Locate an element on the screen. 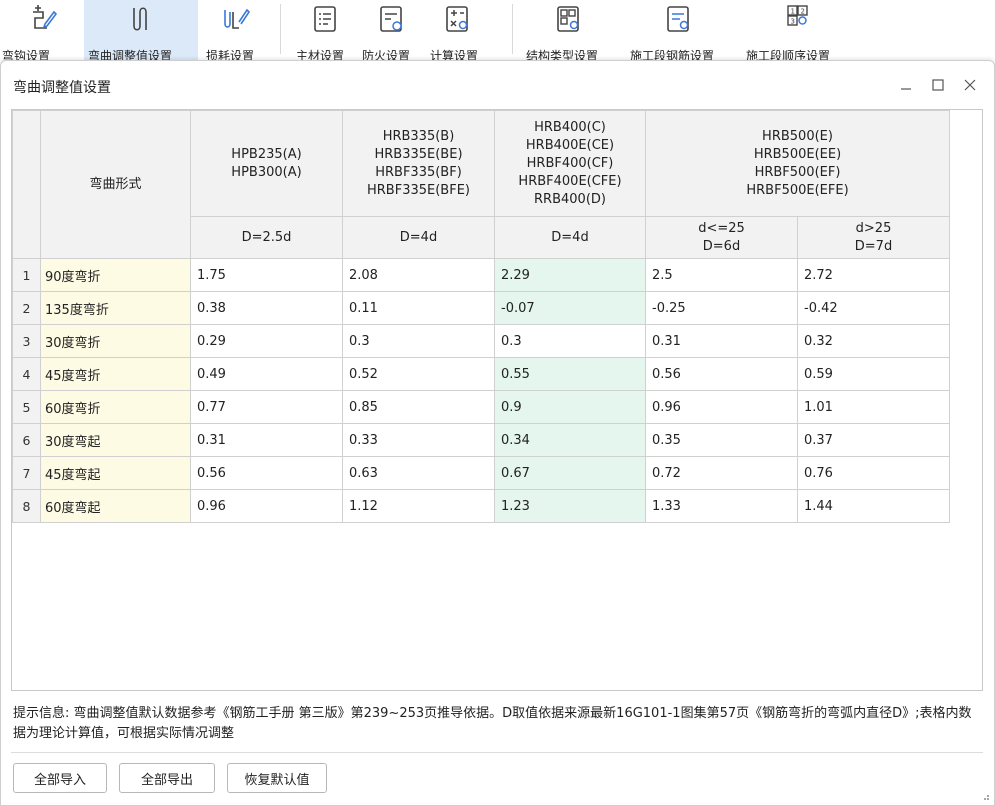 The image size is (995, 806). value-cell: 0.52 is located at coordinates (418, 374).